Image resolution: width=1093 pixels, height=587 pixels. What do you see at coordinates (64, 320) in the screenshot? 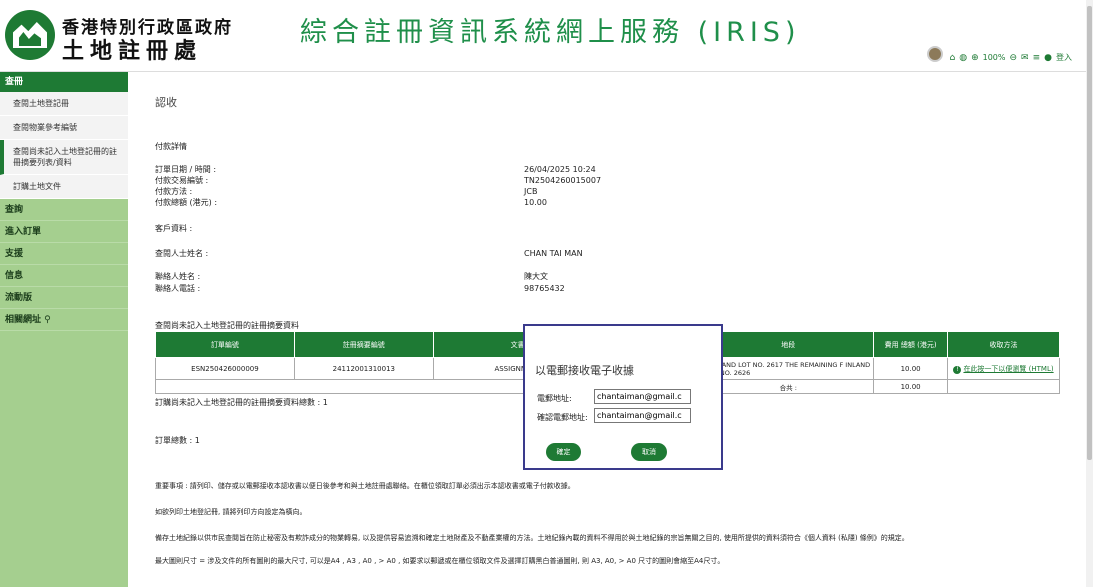
I see `sidebar-item-links: 相關網址 ⚲` at bounding box center [64, 320].